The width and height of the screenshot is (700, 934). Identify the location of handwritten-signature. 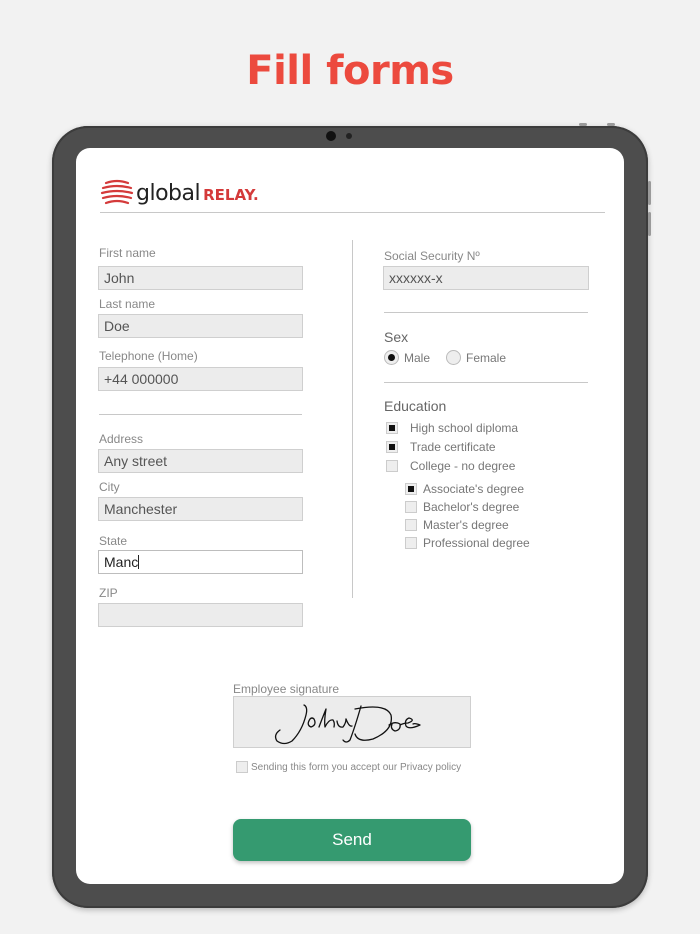
(347, 724).